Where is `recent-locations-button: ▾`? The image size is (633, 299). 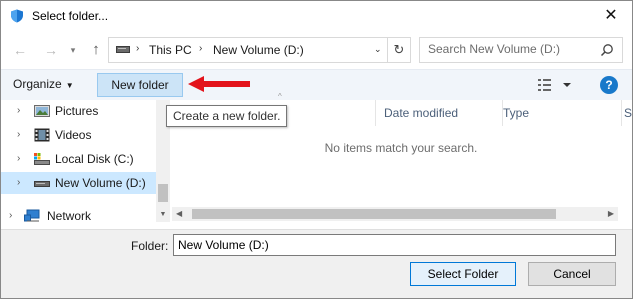
recent-locations-button: ▾ is located at coordinates (73, 50).